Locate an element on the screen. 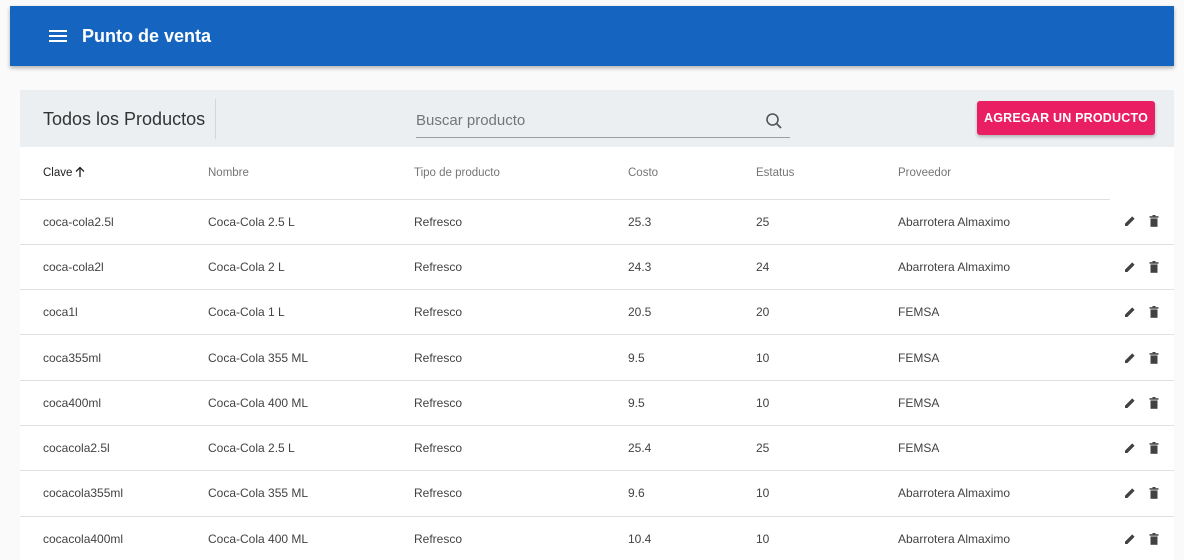  menu-icon is located at coordinates (58, 36).